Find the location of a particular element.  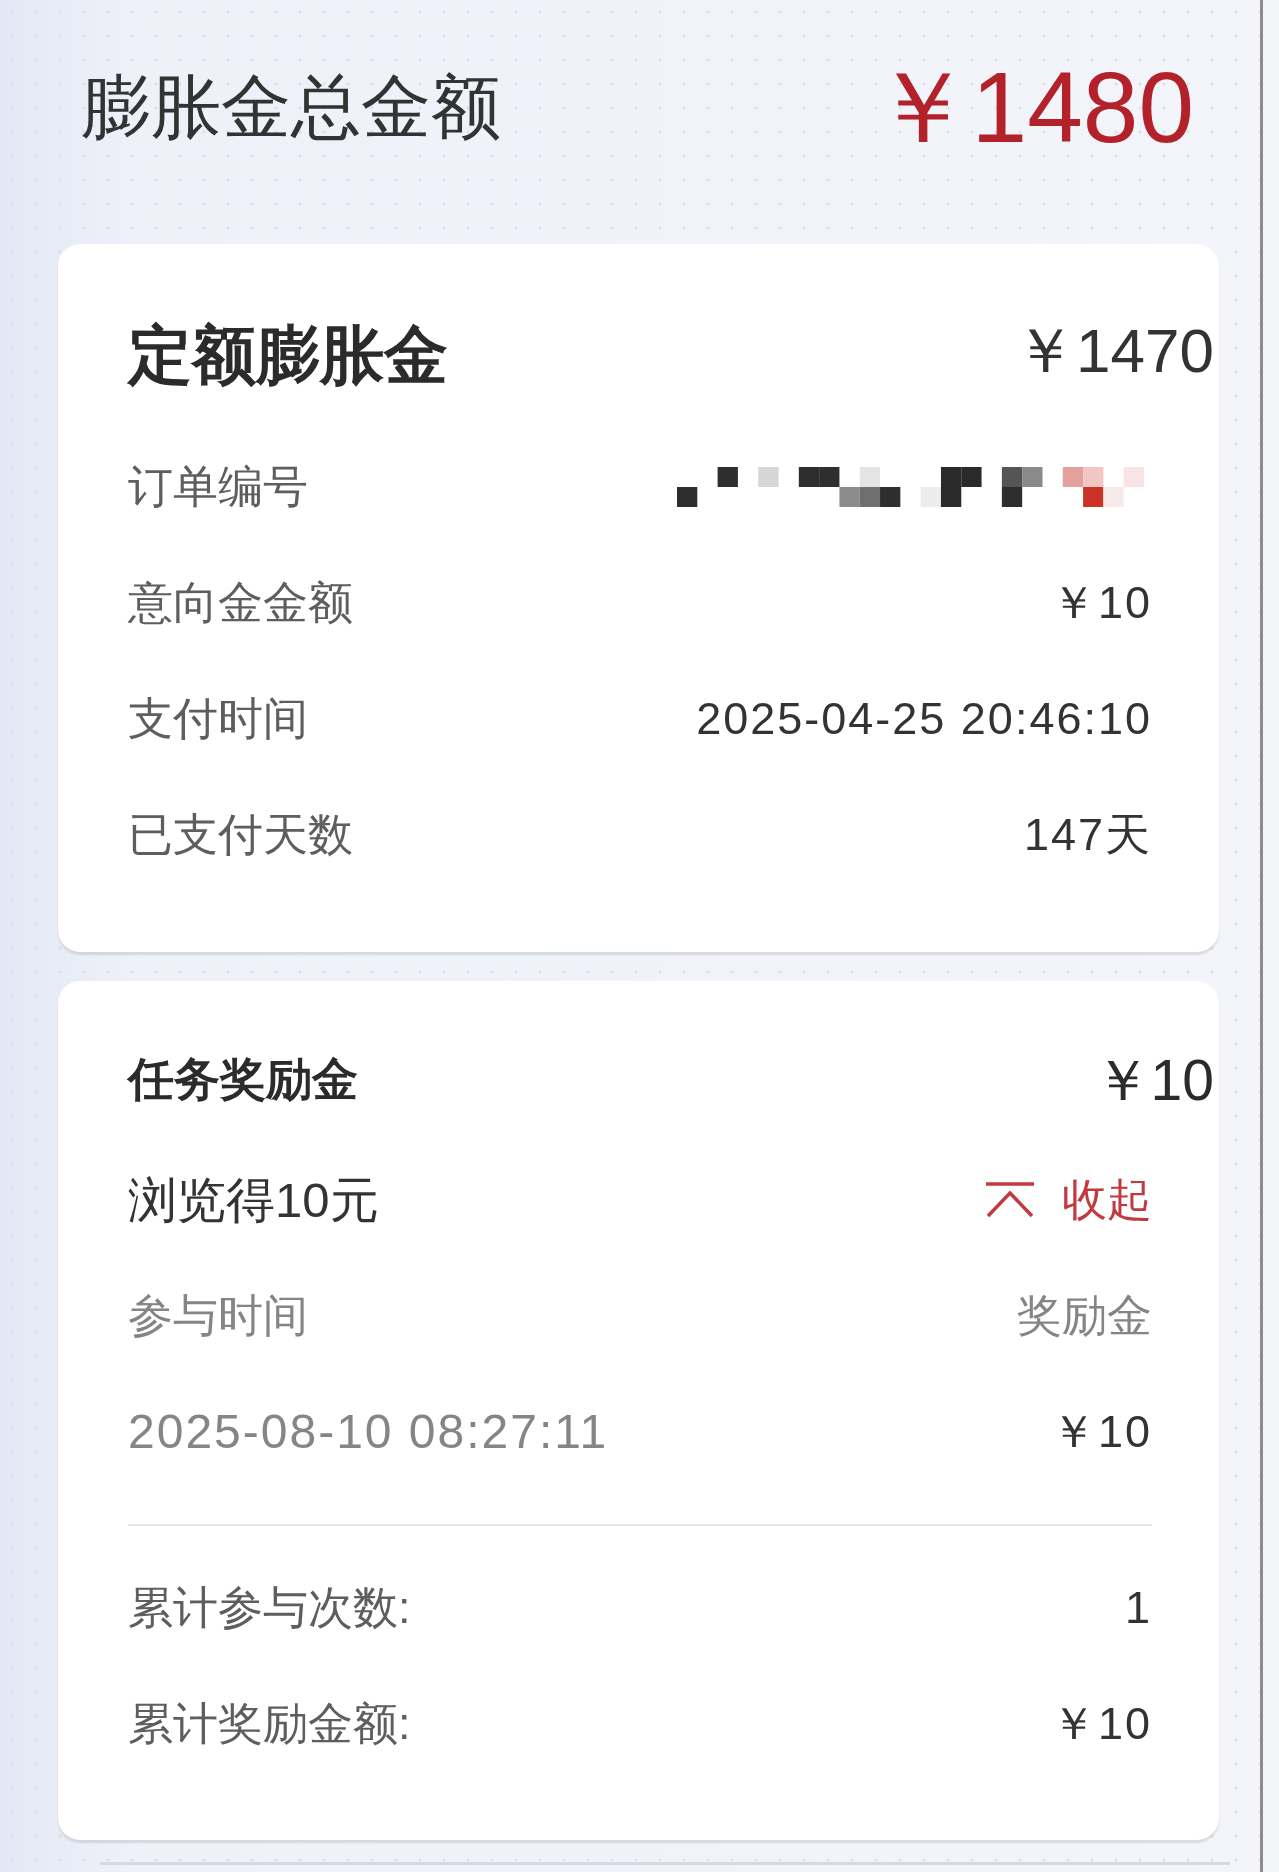

row-label: 意向金金额 is located at coordinates (240, 603).